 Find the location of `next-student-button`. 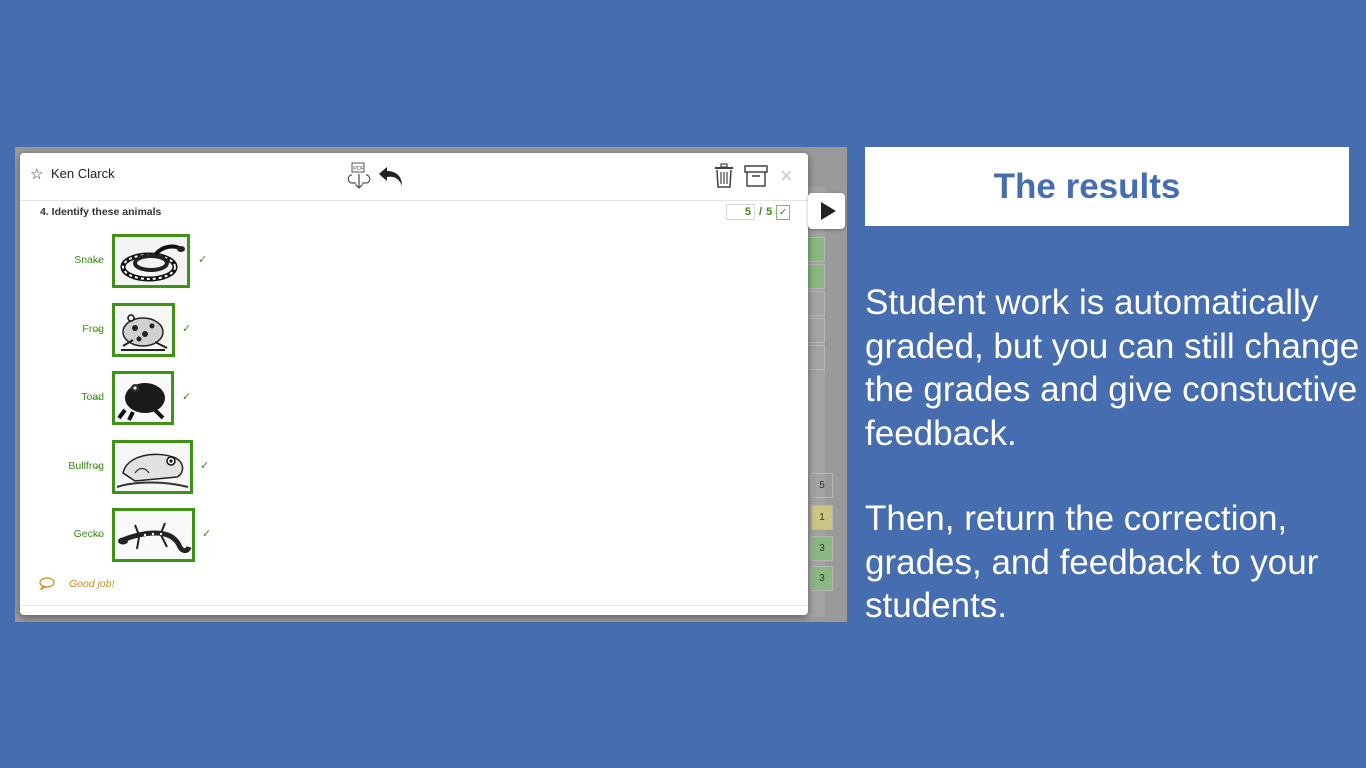

next-student-button is located at coordinates (826, 211).